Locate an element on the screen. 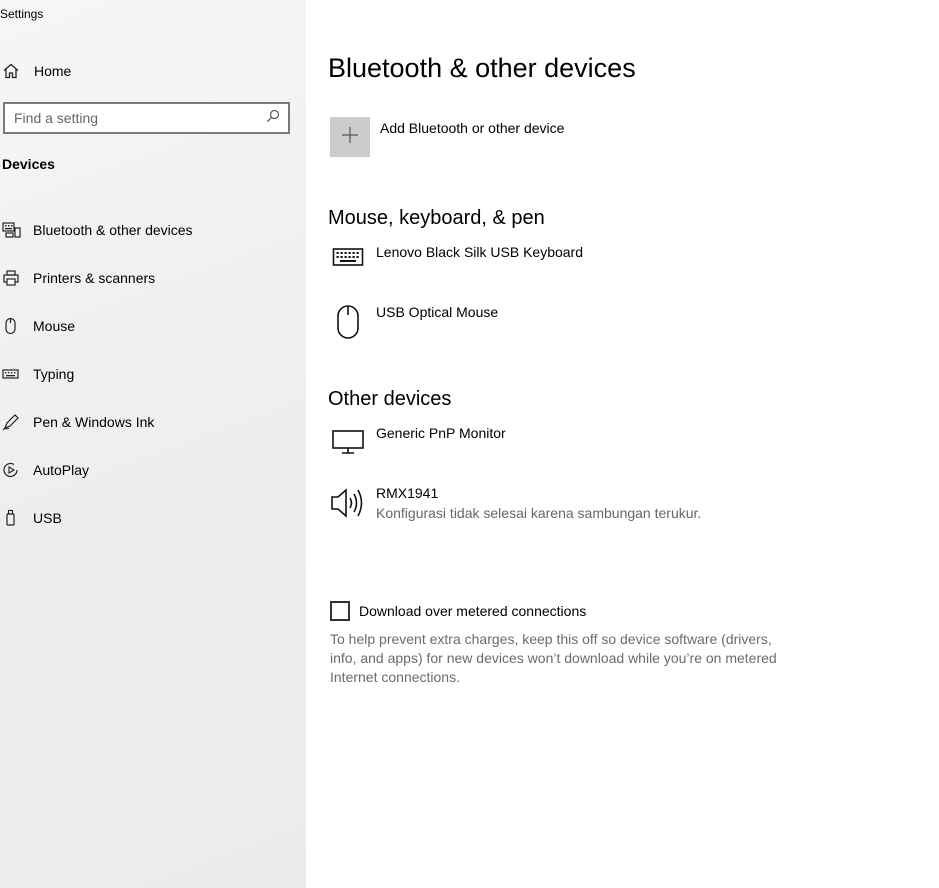 The width and height of the screenshot is (939, 888). sidebar-section-title: Devices is located at coordinates (28, 164).